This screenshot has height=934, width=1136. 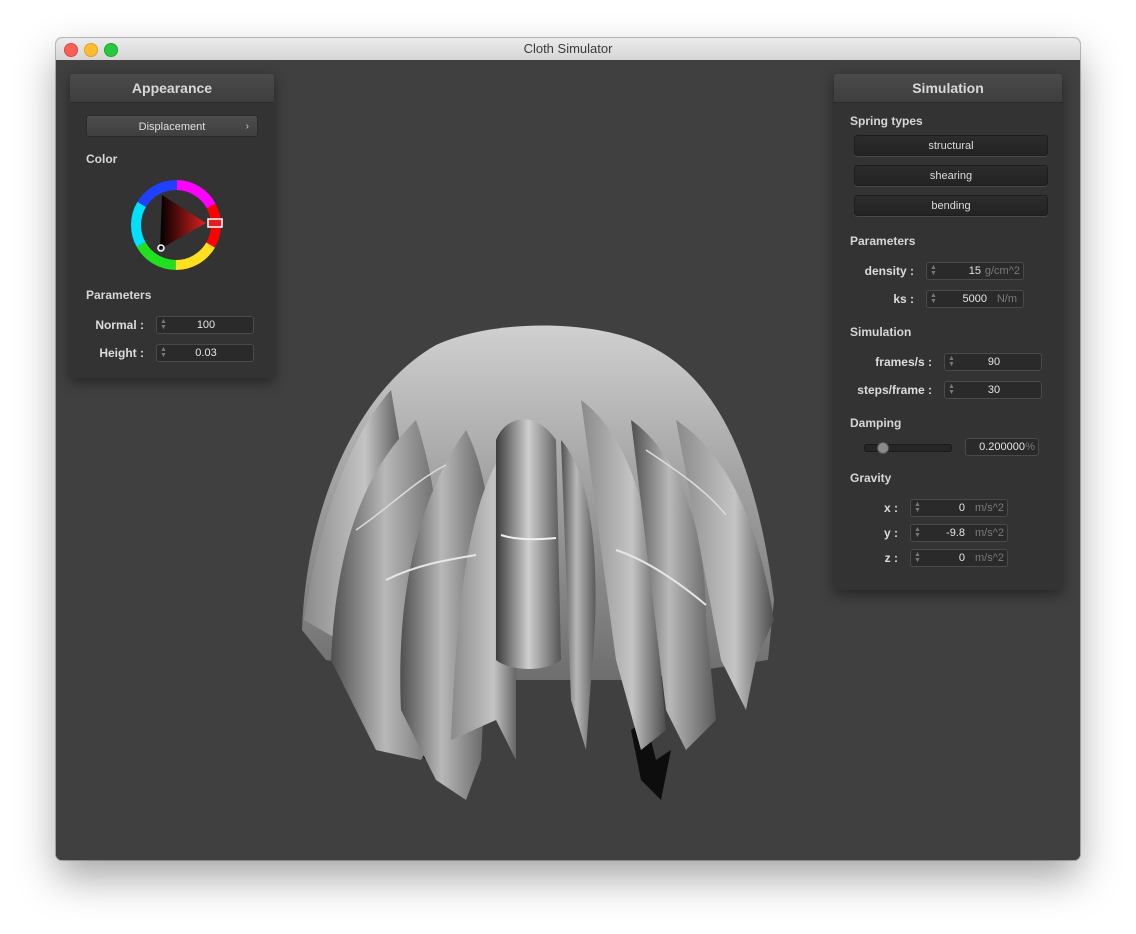 What do you see at coordinates (881, 332) in the screenshot?
I see `simulation-section-label: Simulation` at bounding box center [881, 332].